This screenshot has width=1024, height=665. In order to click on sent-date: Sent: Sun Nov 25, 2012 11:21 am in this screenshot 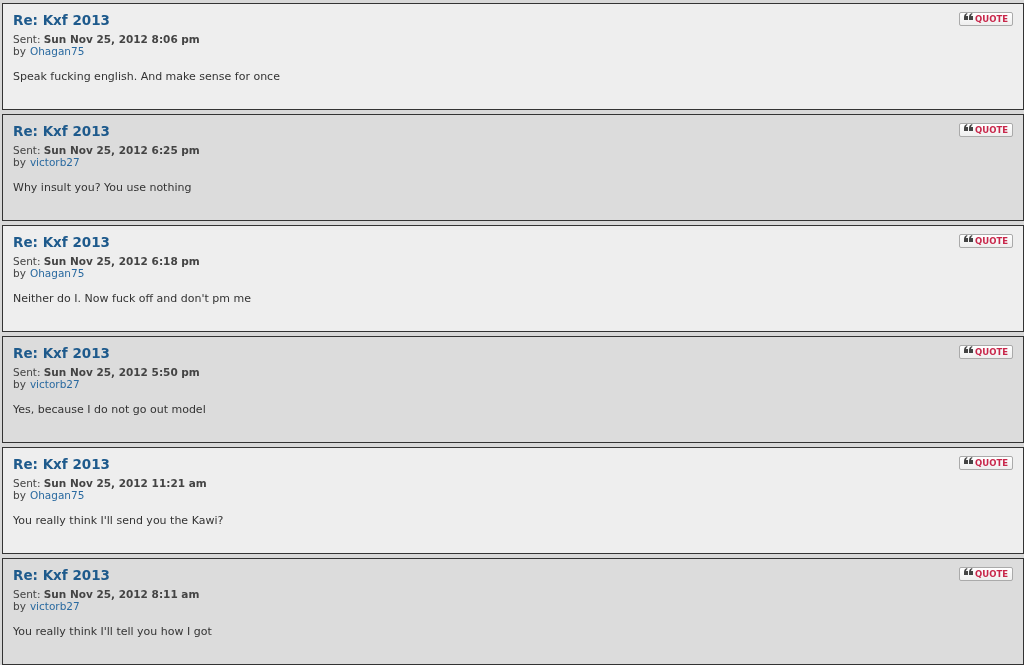, I will do `click(110, 483)`.